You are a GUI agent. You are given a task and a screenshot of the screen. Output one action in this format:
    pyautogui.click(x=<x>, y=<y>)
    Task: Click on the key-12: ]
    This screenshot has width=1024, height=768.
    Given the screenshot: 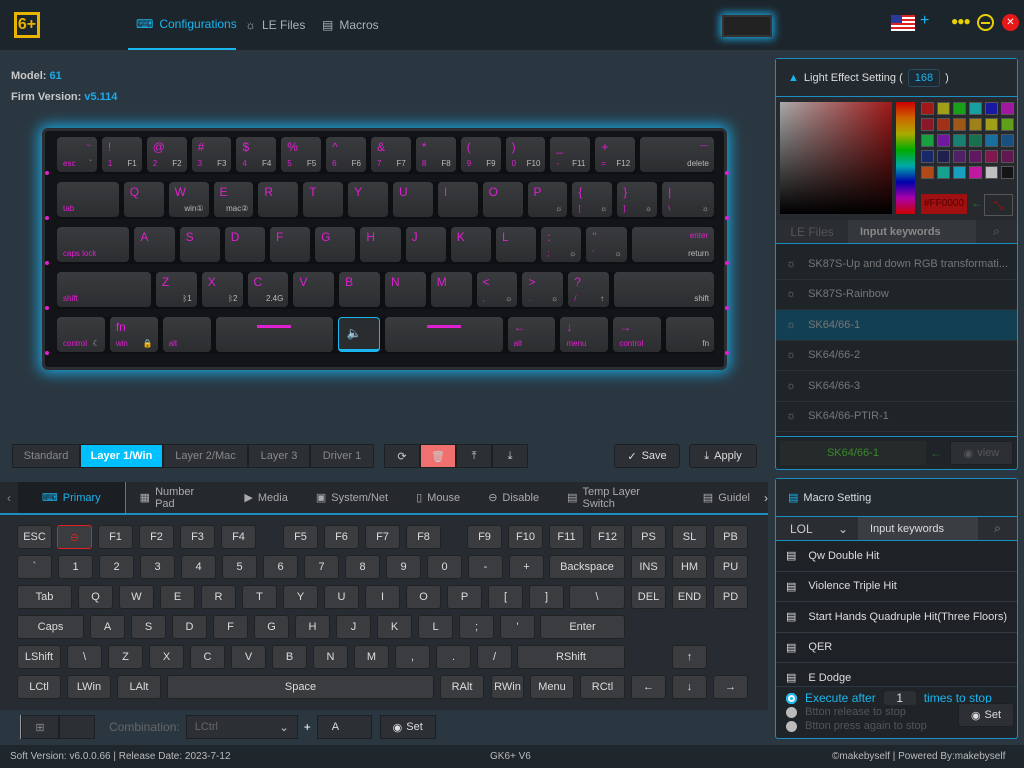 What is the action you would take?
    pyautogui.click(x=546, y=597)
    